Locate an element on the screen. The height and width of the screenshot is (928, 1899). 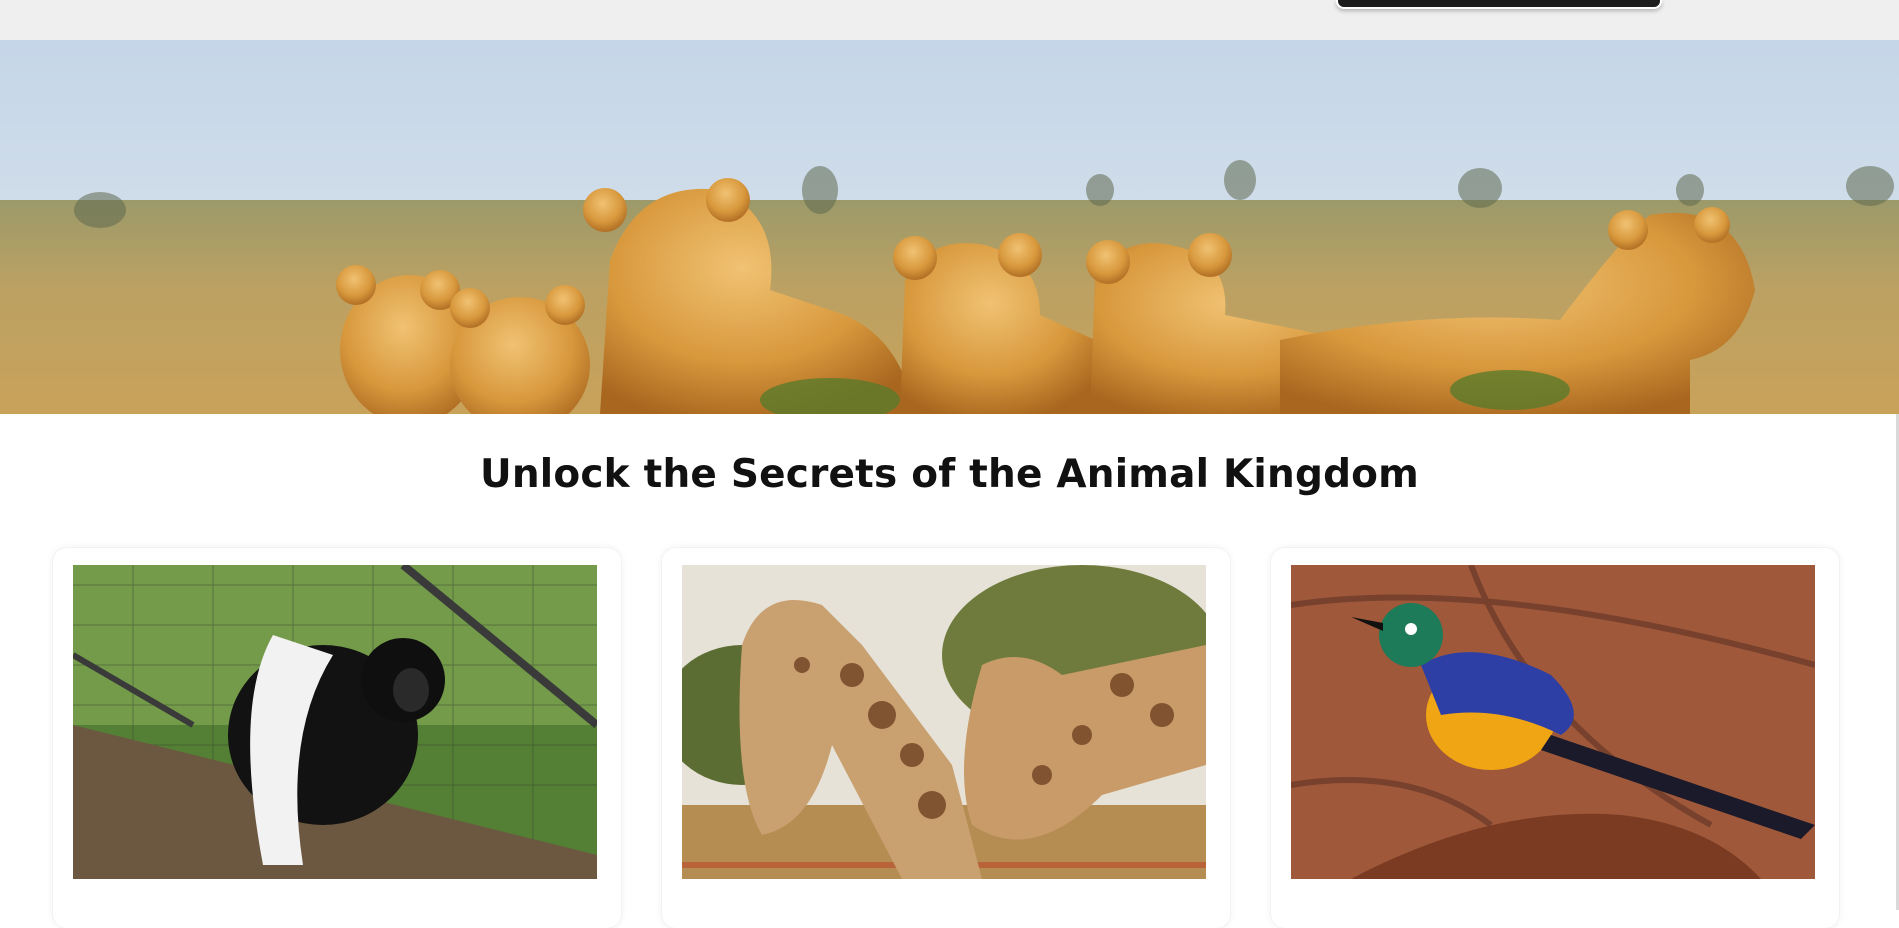
animal-card-monkey is located at coordinates (337, 738).